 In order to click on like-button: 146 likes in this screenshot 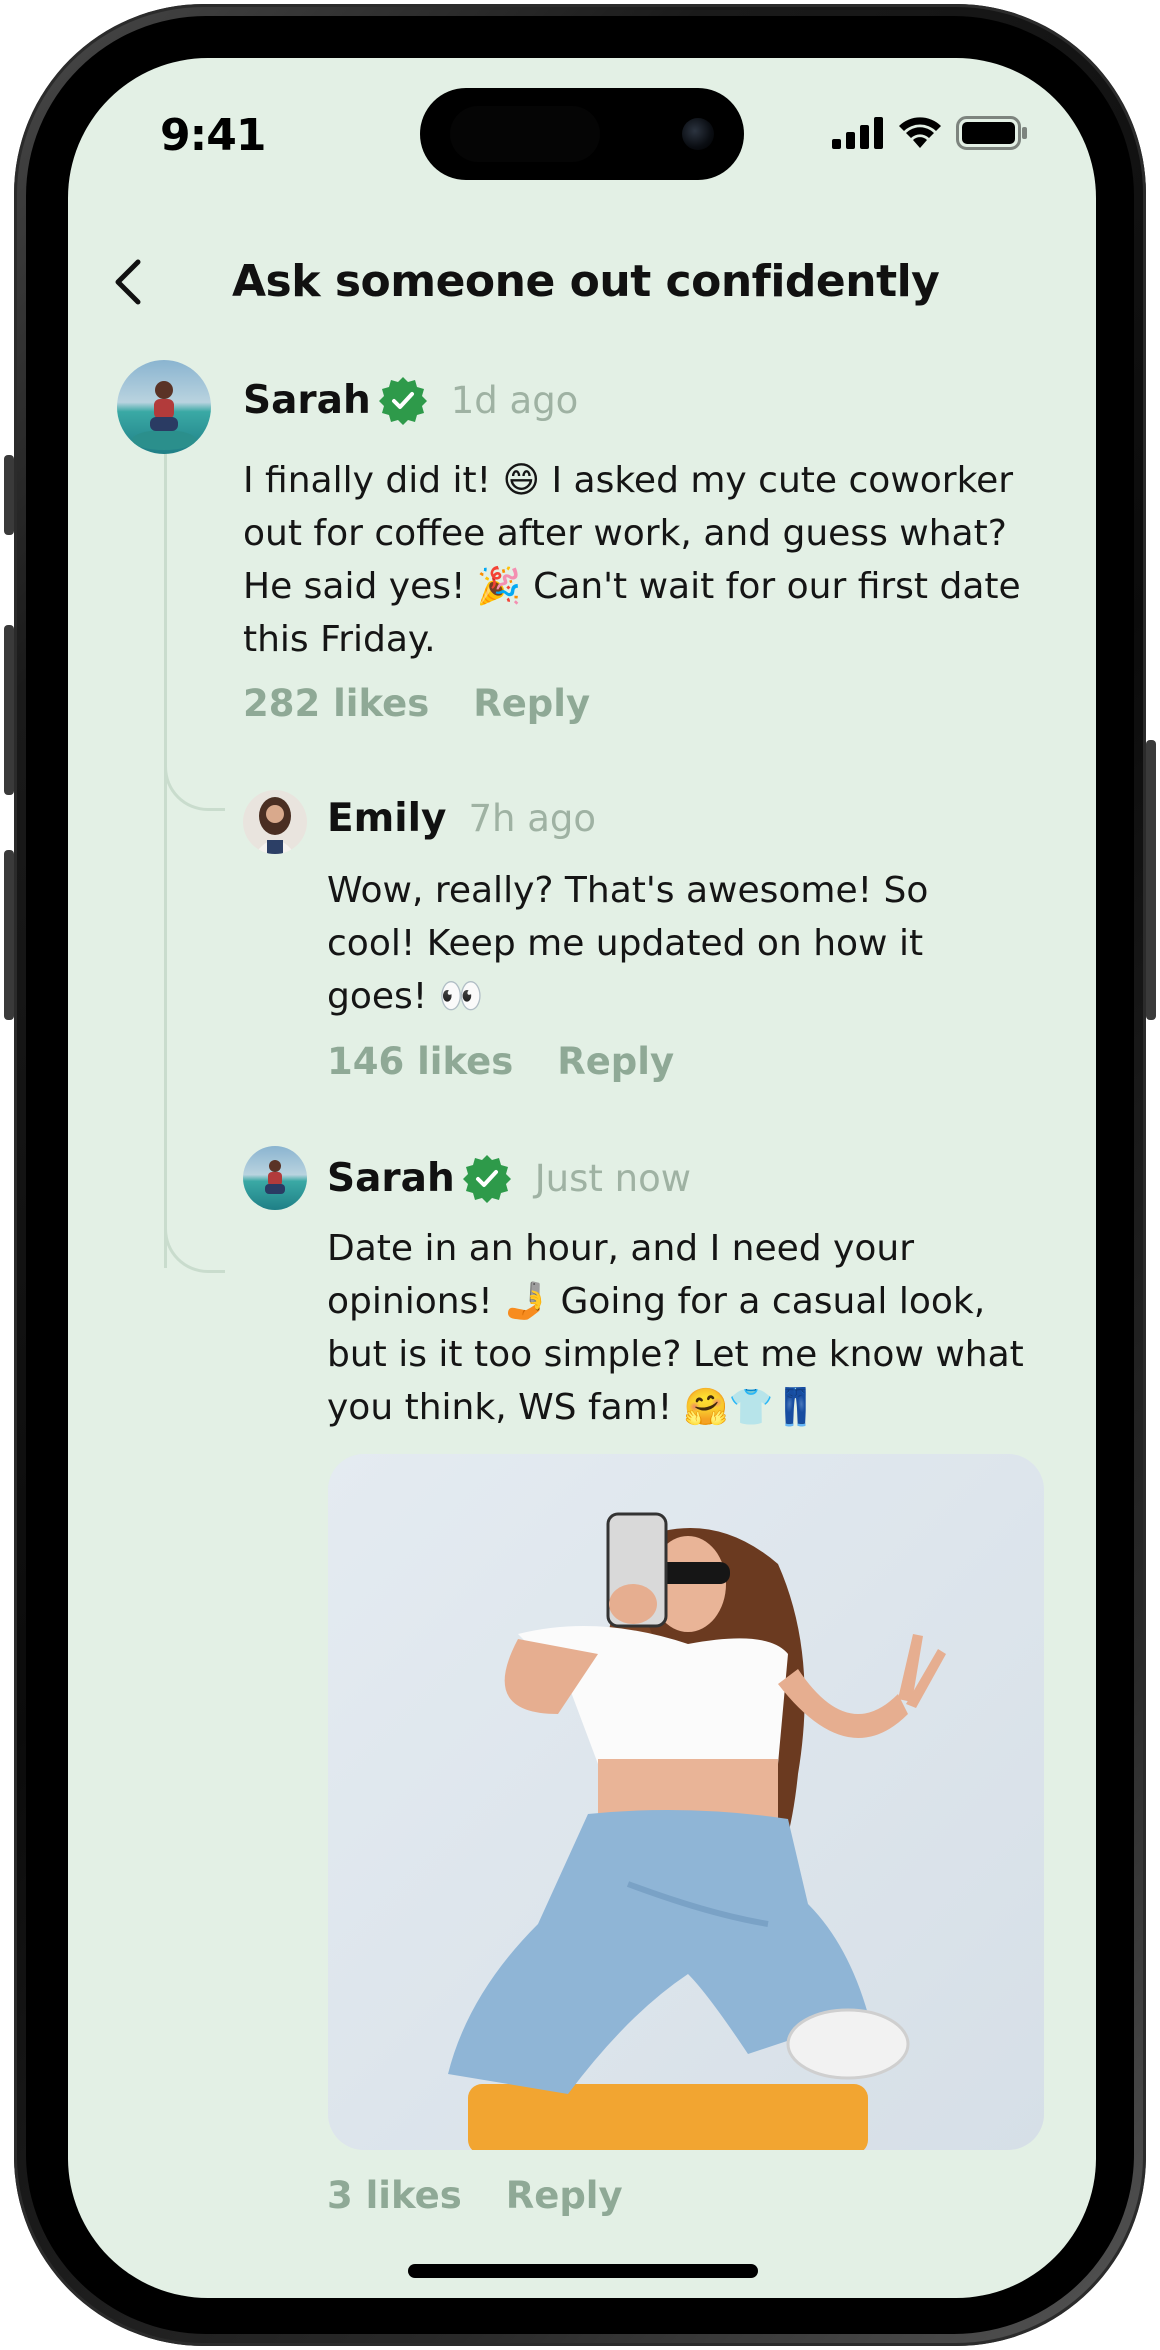, I will do `click(420, 1061)`.